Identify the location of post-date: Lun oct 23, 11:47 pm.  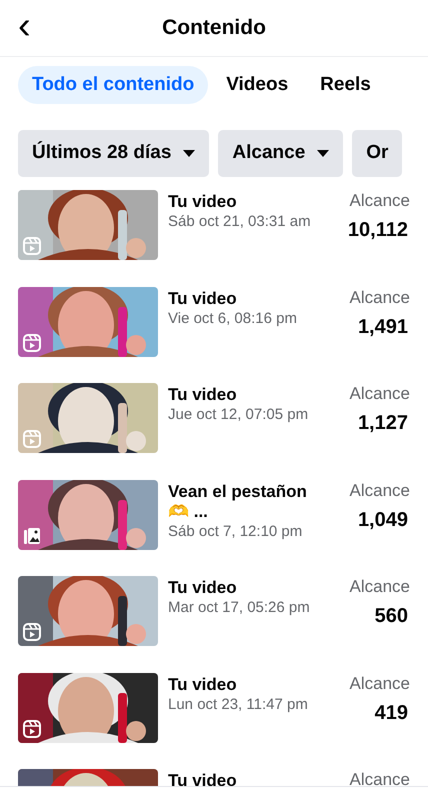
(238, 704).